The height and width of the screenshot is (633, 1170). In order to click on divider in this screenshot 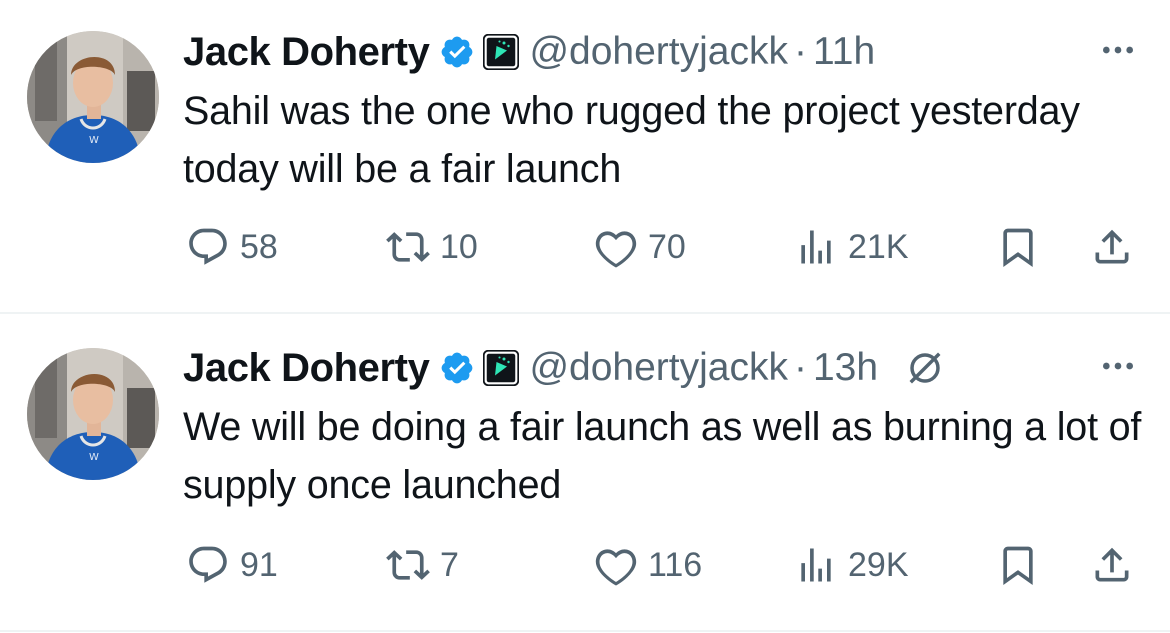, I will do `click(585, 631)`.